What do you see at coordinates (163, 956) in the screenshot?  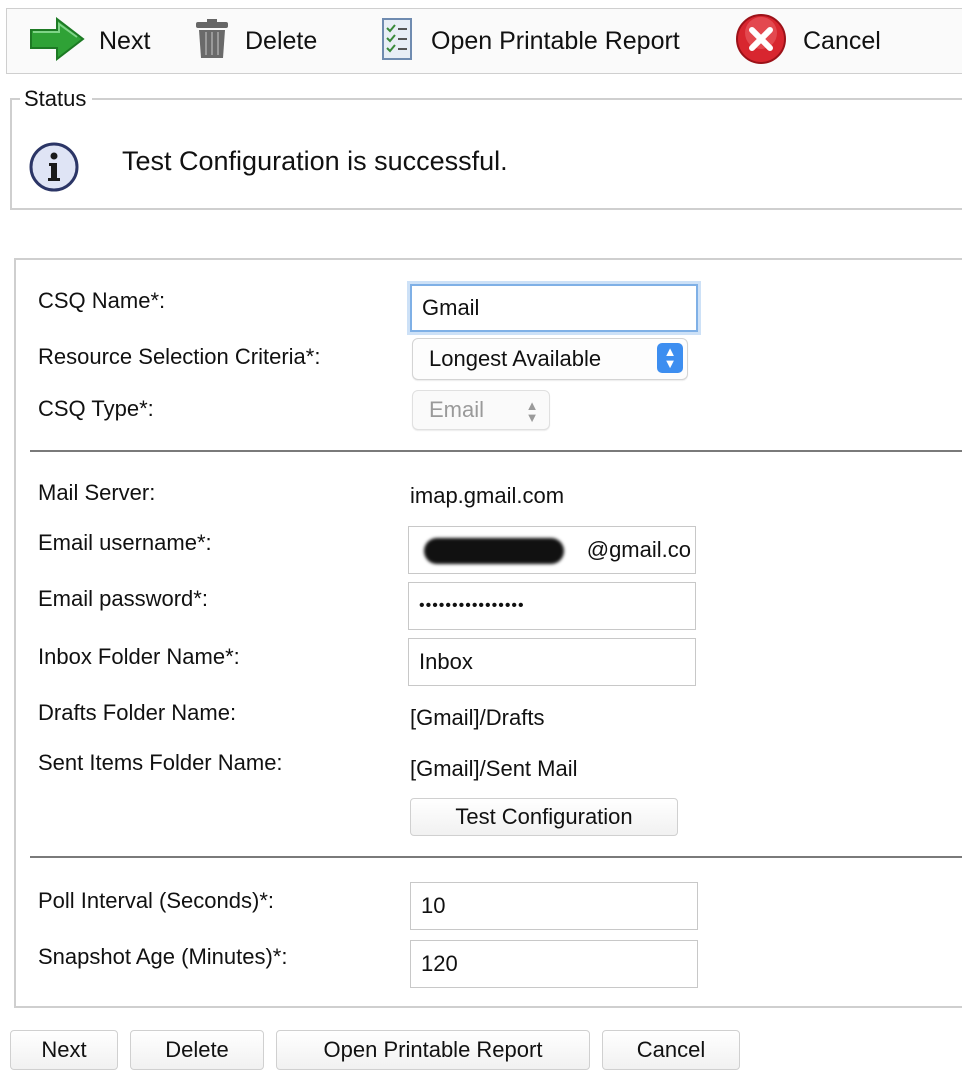 I see `snapshot-age-label: Snapshot Age (Minutes)*:` at bounding box center [163, 956].